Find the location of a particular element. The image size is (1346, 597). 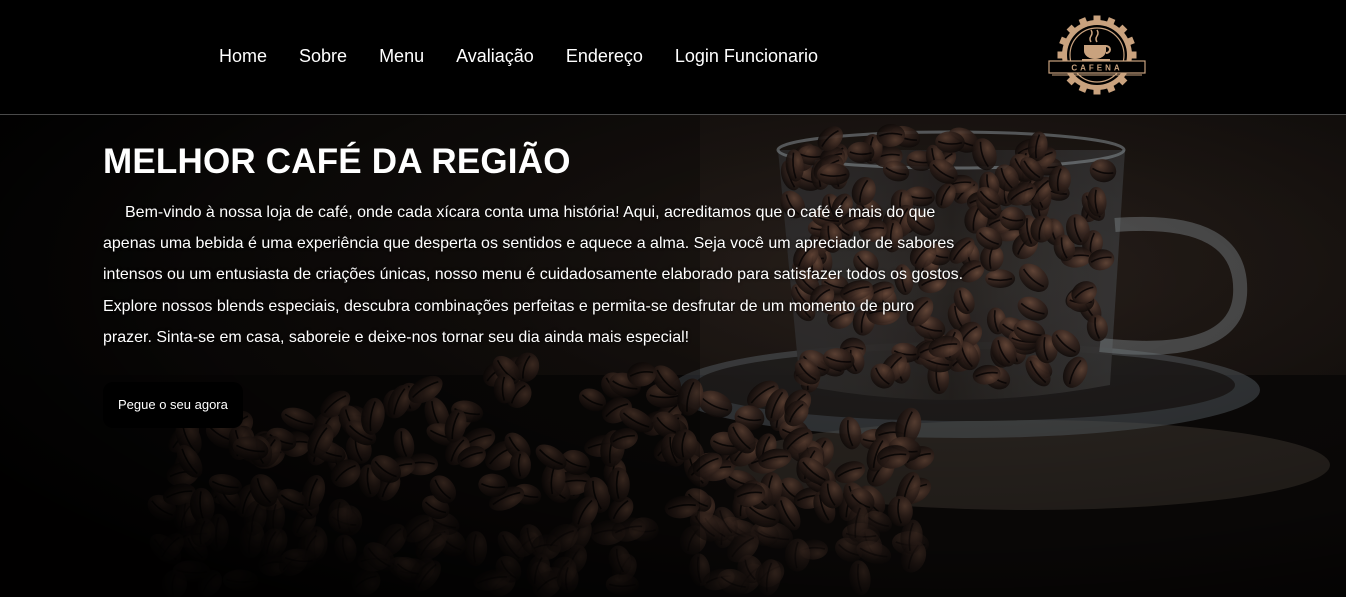

cafena-logo: CAFENA is located at coordinates (1097, 56).